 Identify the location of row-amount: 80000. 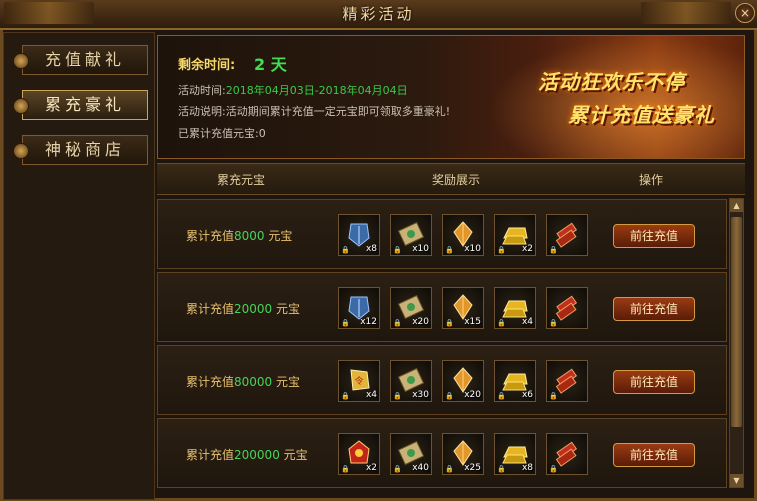
(253, 382).